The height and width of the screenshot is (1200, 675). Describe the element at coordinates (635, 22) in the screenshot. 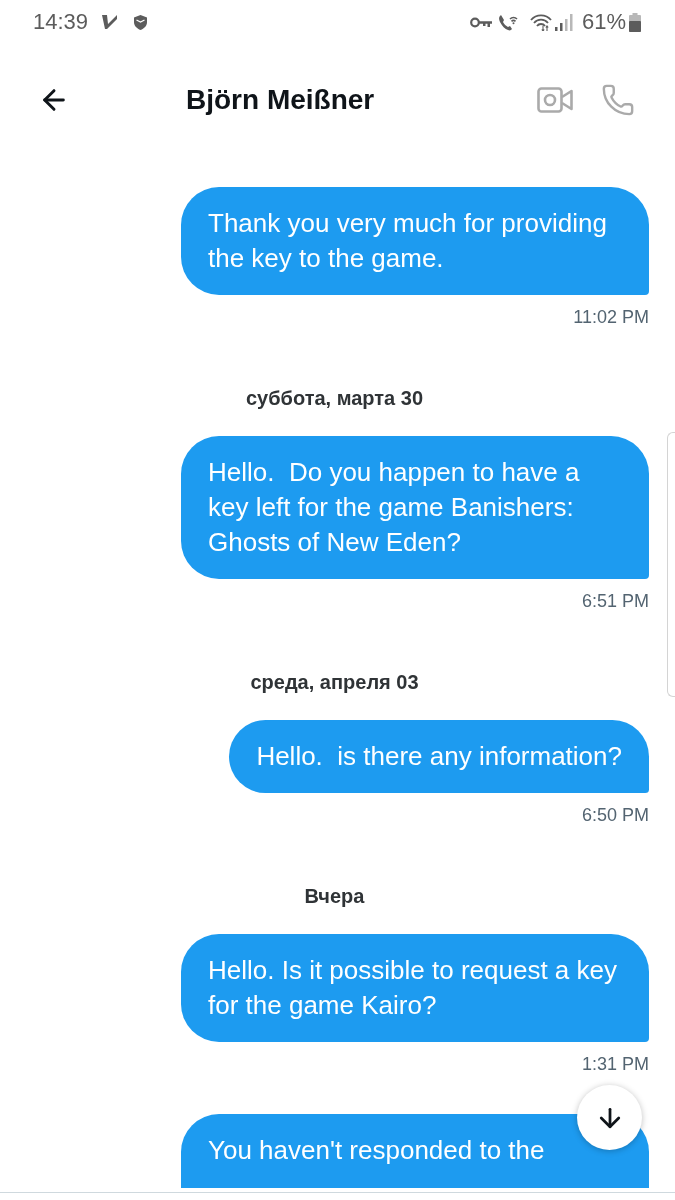

I see `battery-icon` at that location.